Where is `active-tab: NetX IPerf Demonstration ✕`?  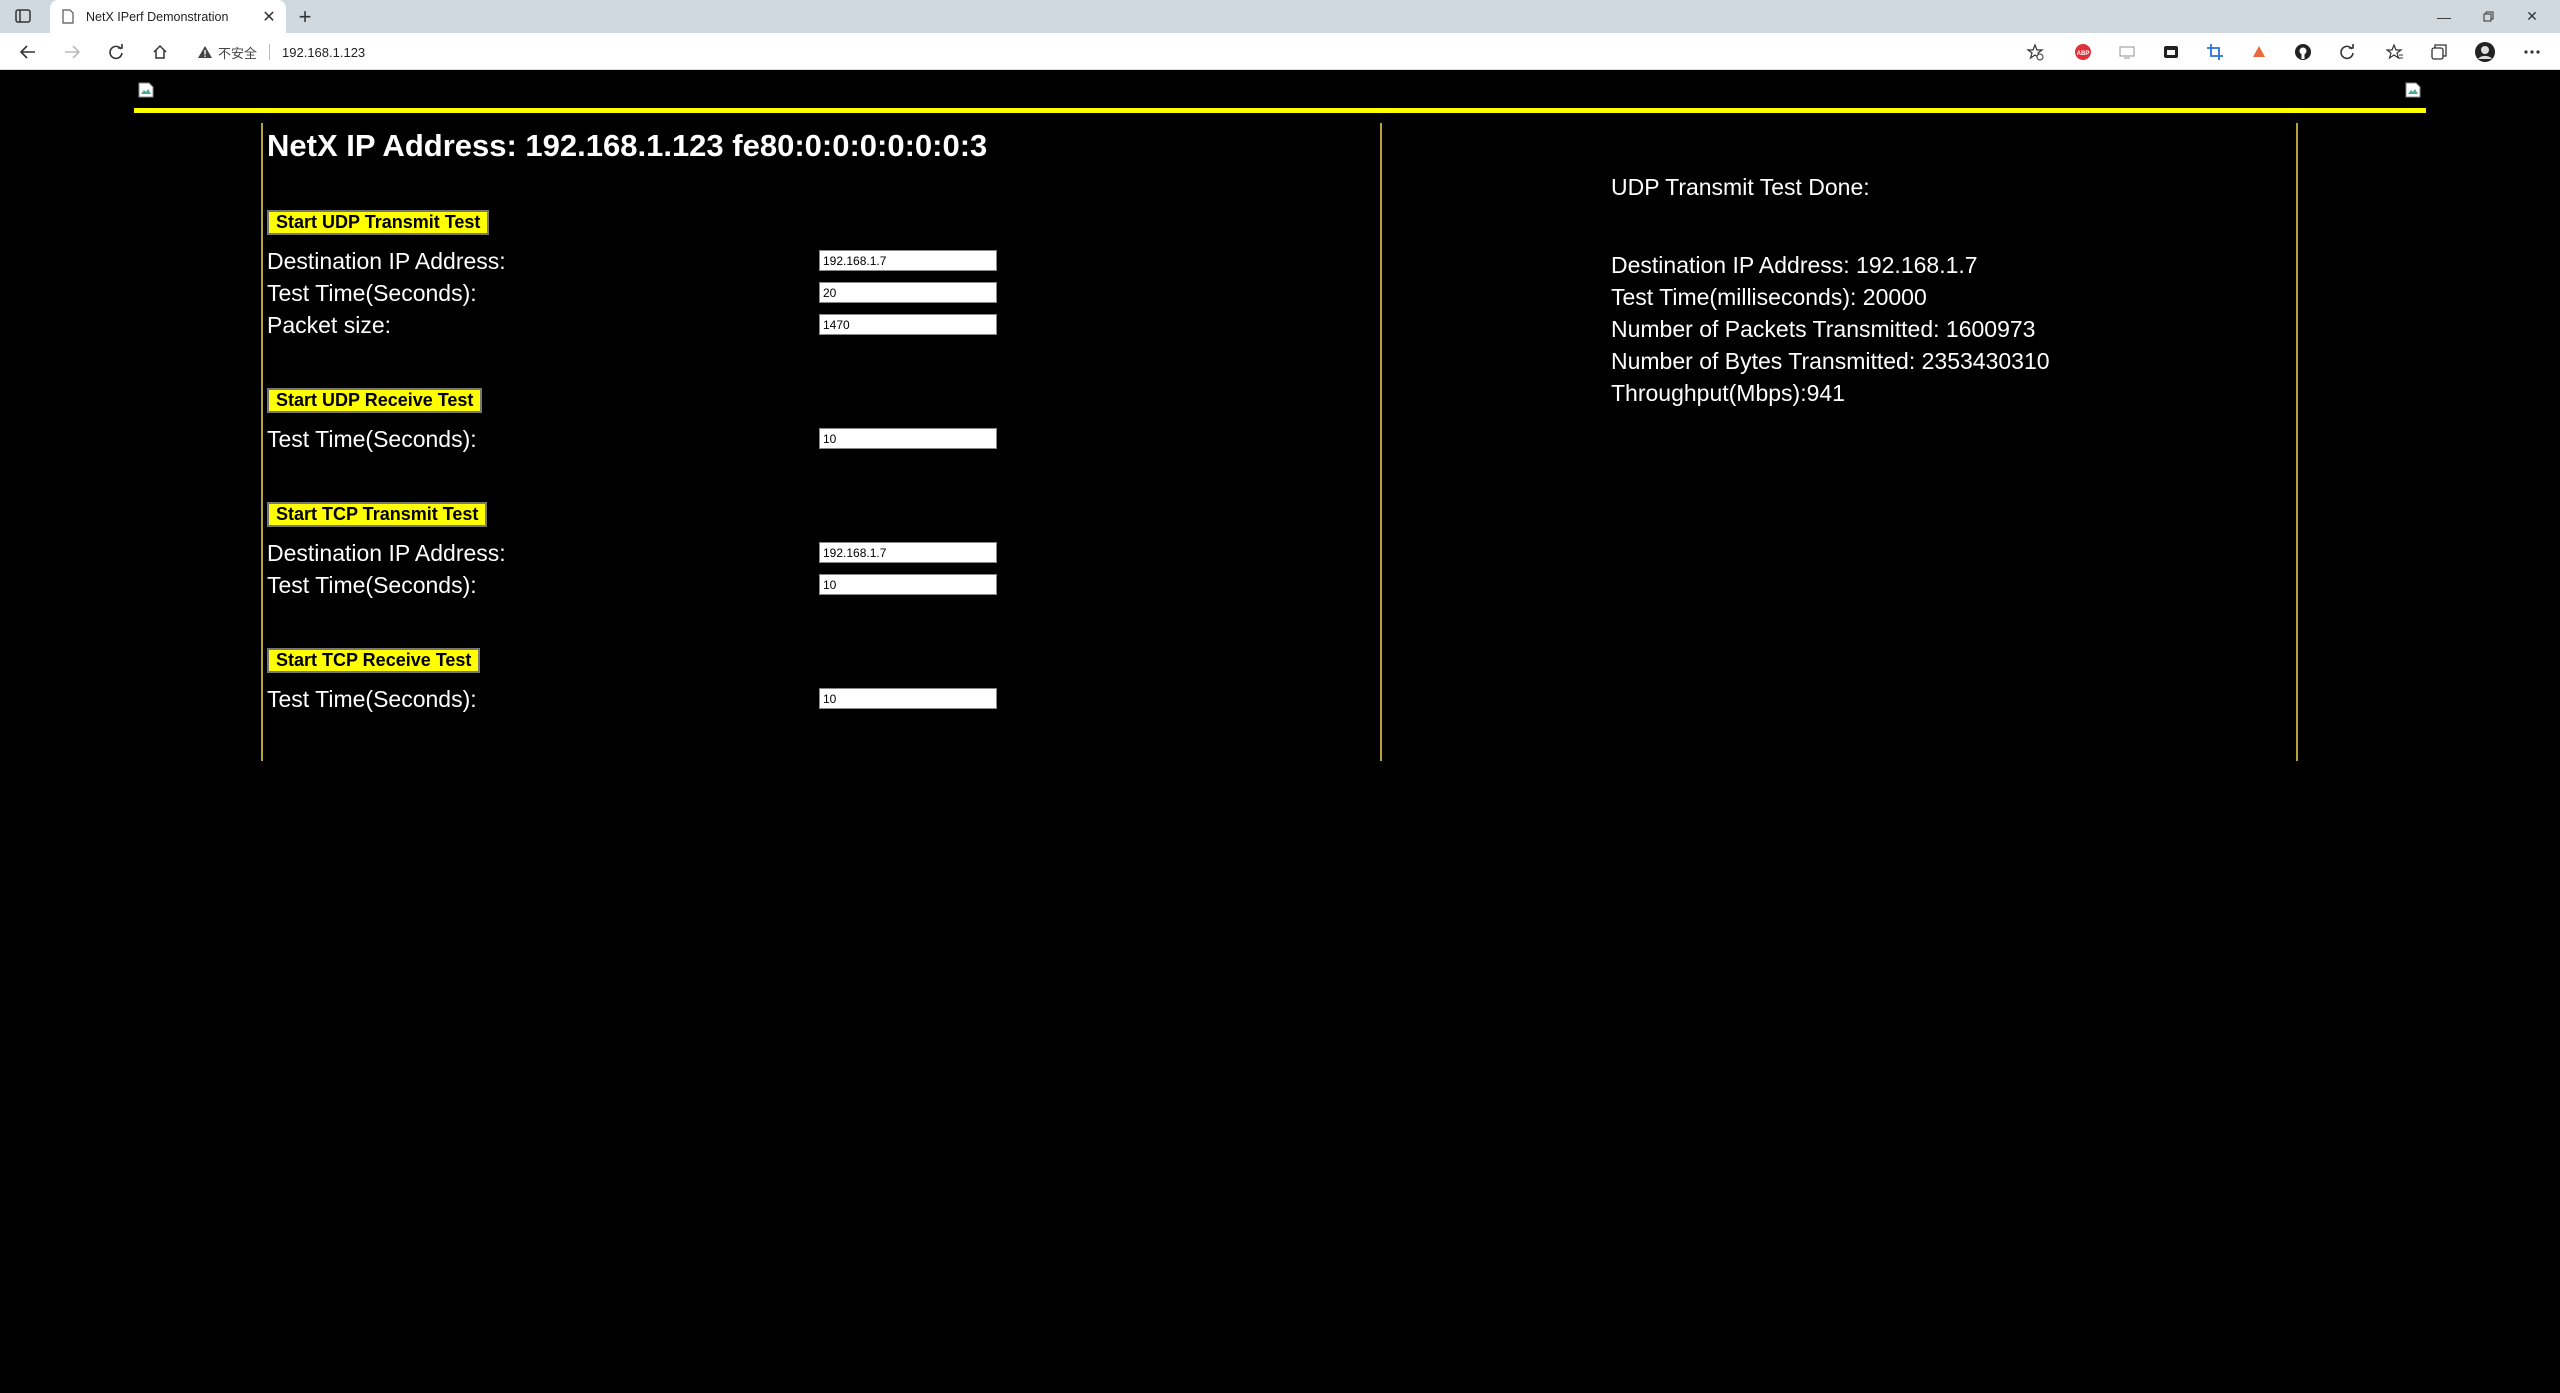 active-tab: NetX IPerf Demonstration ✕ is located at coordinates (168, 16).